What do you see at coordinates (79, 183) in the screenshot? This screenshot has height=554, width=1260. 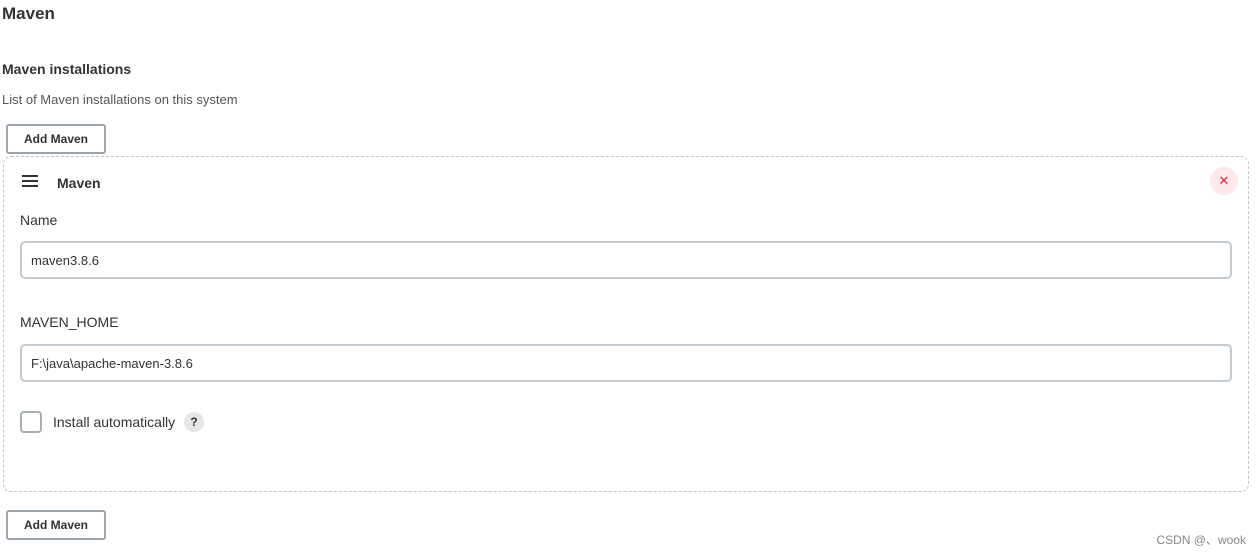 I see `card-title: Maven` at bounding box center [79, 183].